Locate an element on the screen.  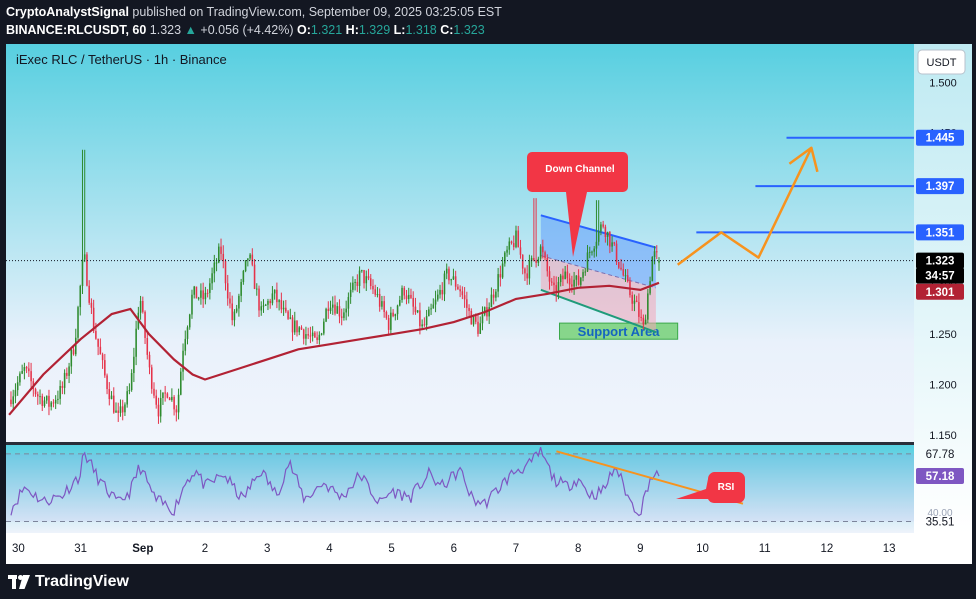
high-value: 1.329 is located at coordinates (374, 30).